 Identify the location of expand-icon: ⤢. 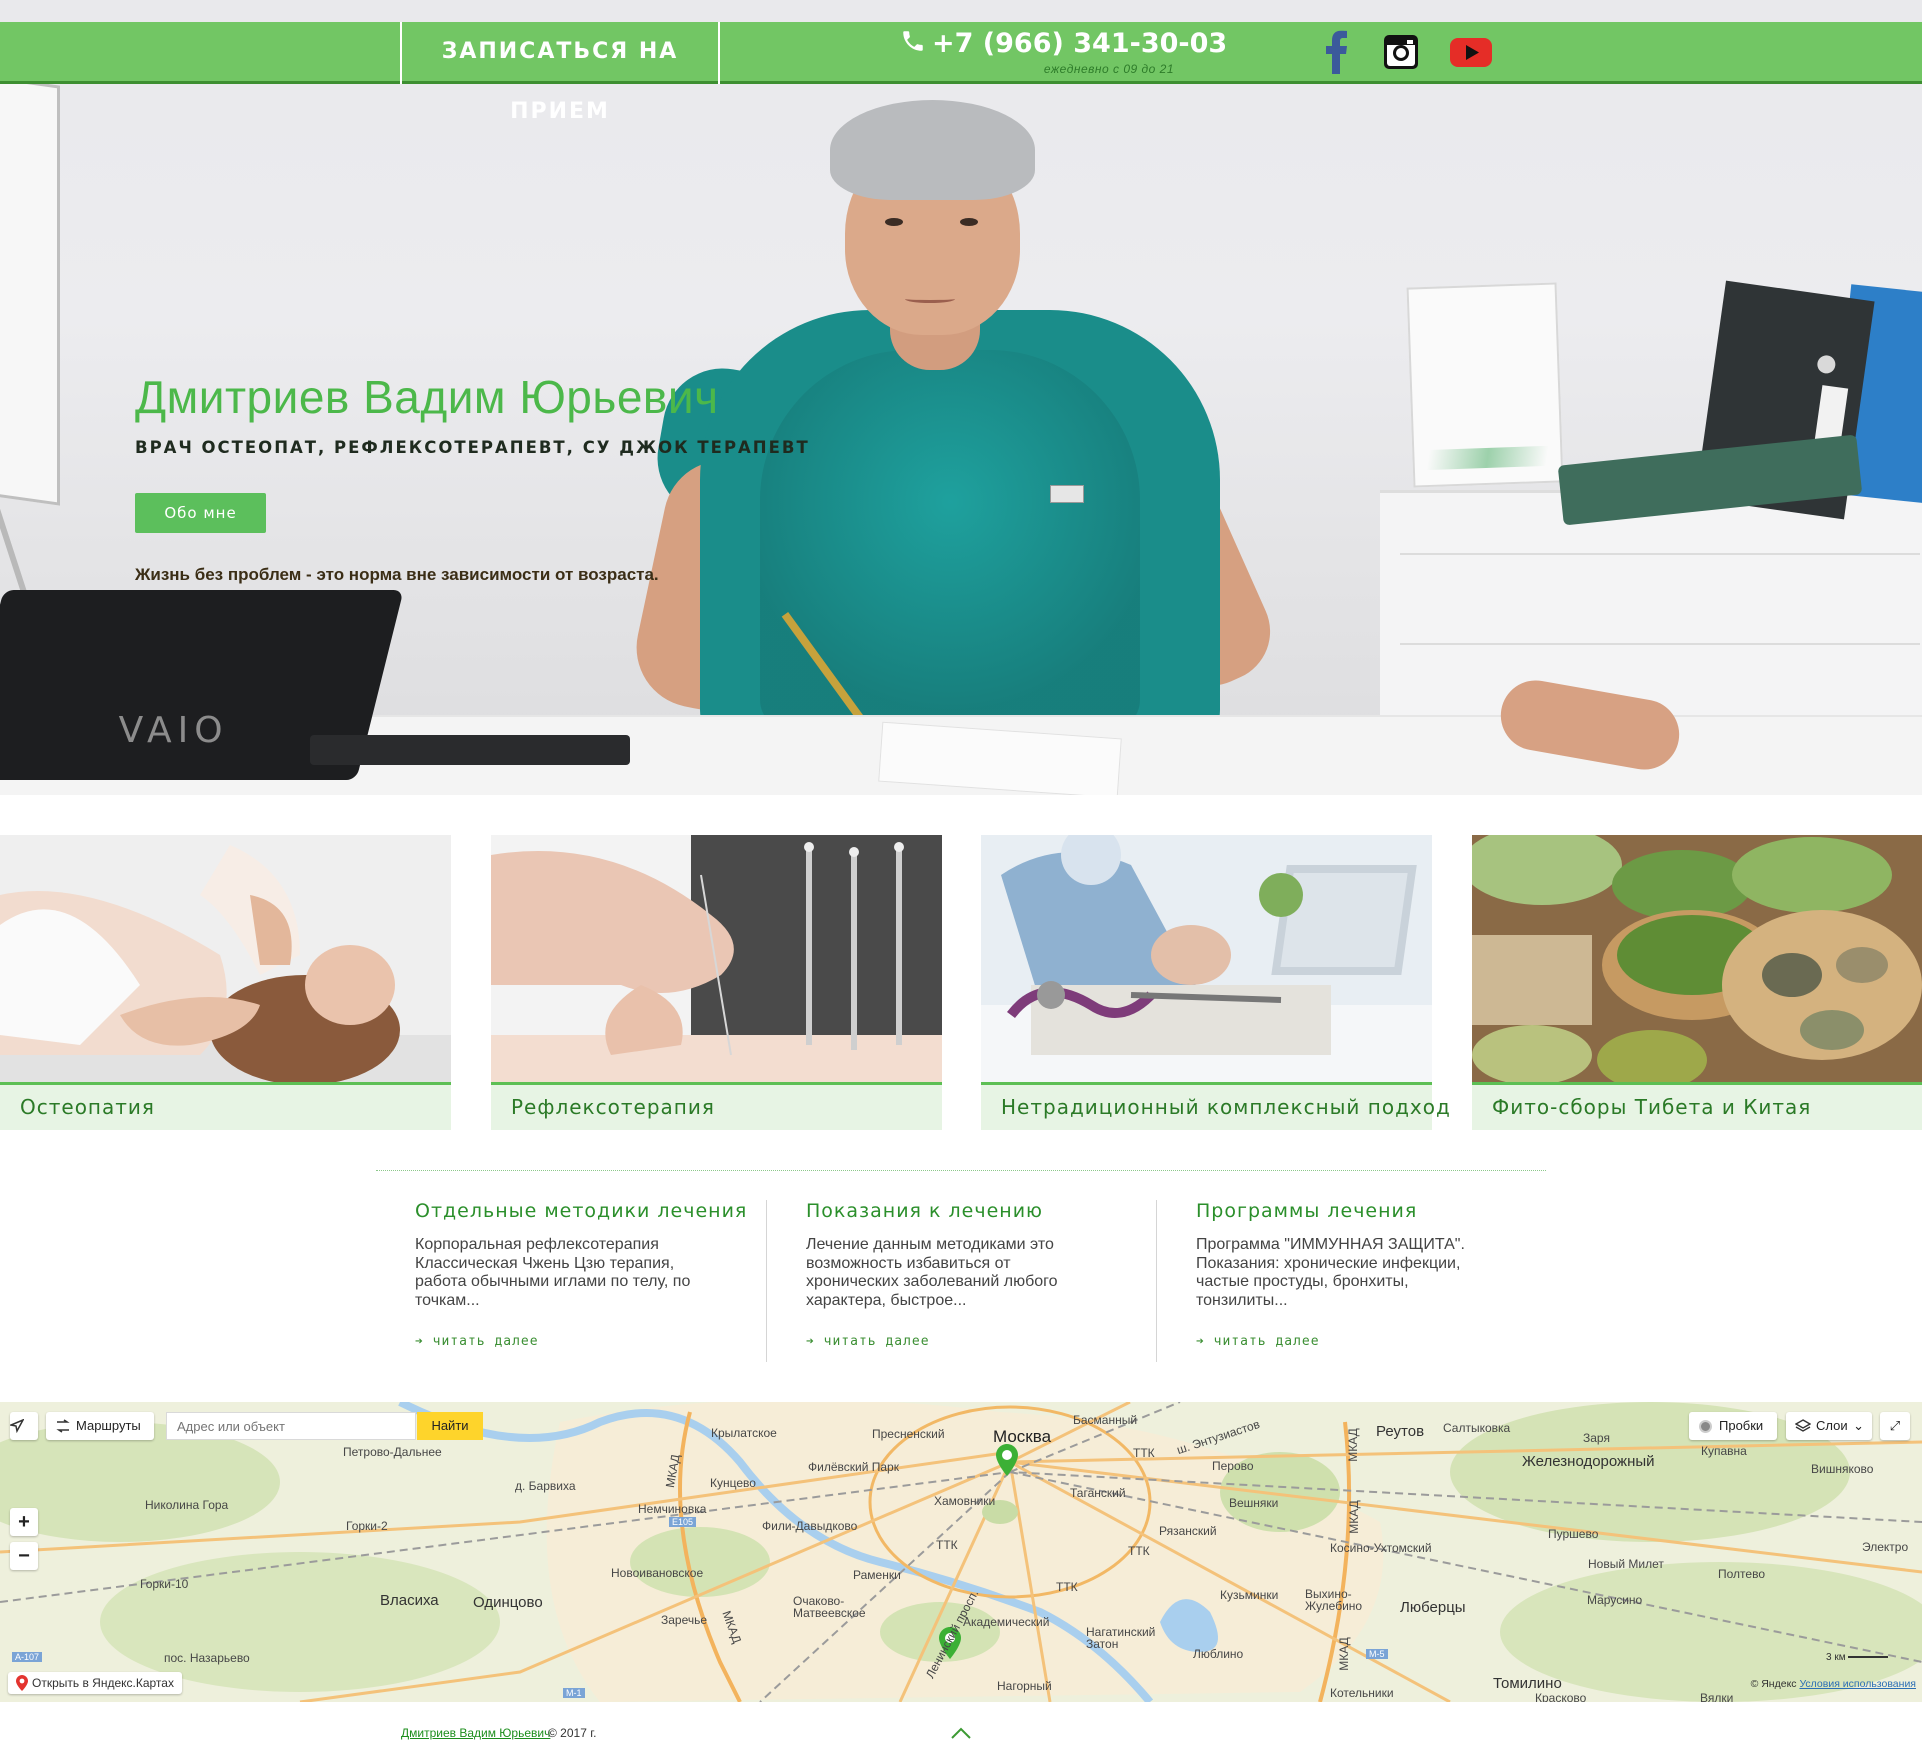
(1895, 1425).